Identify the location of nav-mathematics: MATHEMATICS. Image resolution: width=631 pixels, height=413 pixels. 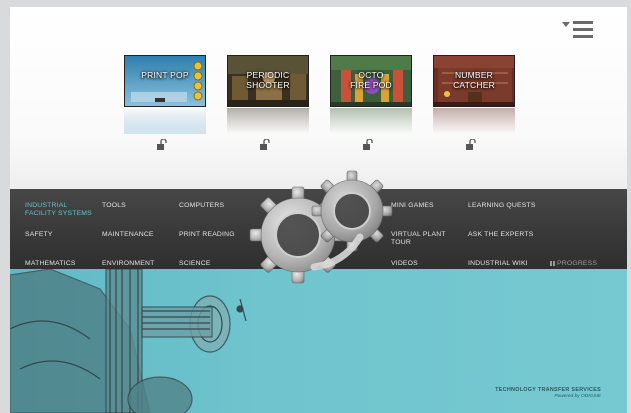
(50, 264).